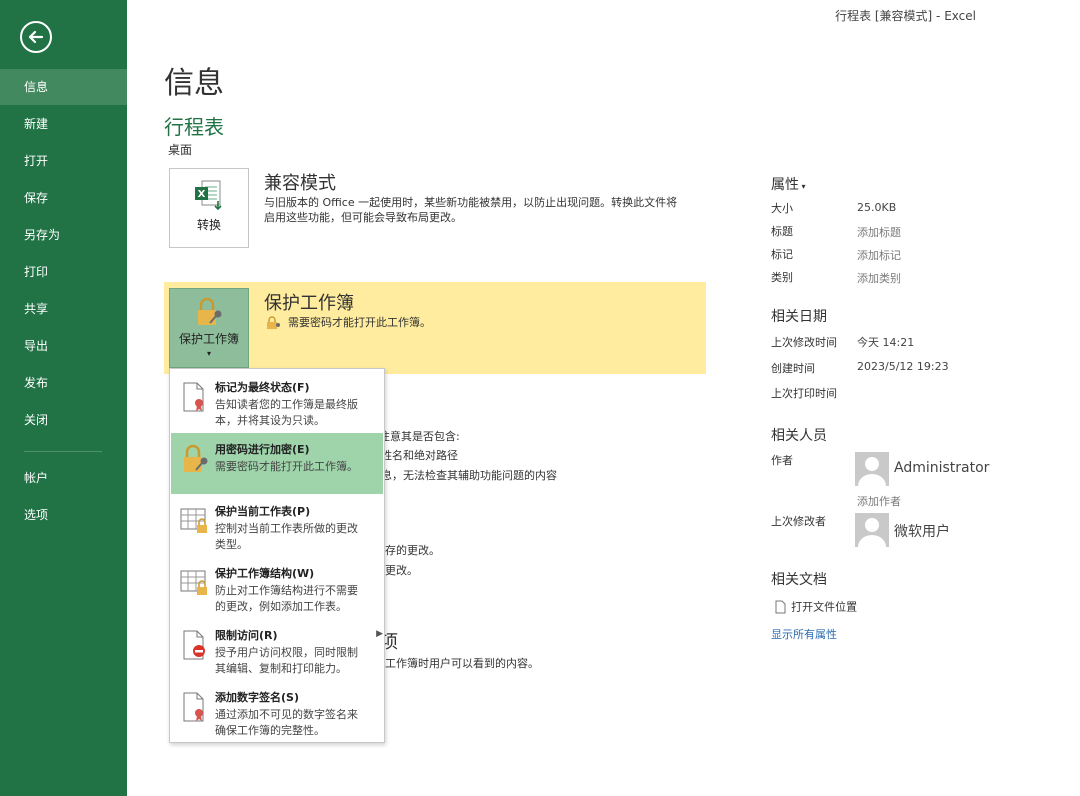 The width and height of the screenshot is (1080, 796). What do you see at coordinates (309, 303) in the screenshot?
I see `protect-title: 保护工作簿` at bounding box center [309, 303].